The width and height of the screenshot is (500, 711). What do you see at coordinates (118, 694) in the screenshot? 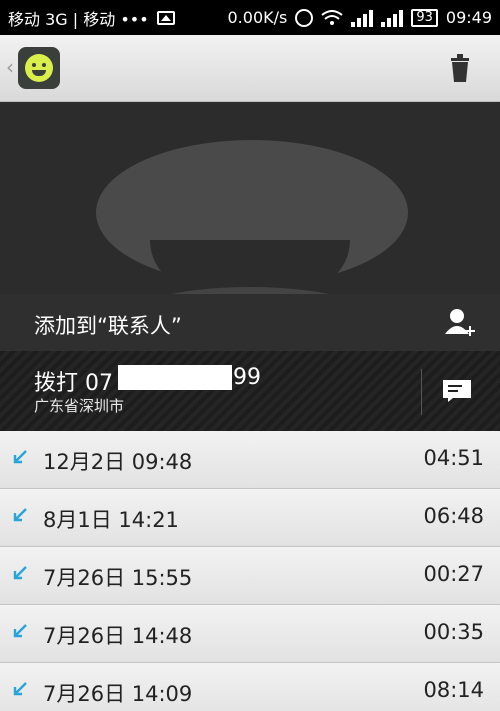
I see `call-datetime: 7月26日 14:09` at bounding box center [118, 694].